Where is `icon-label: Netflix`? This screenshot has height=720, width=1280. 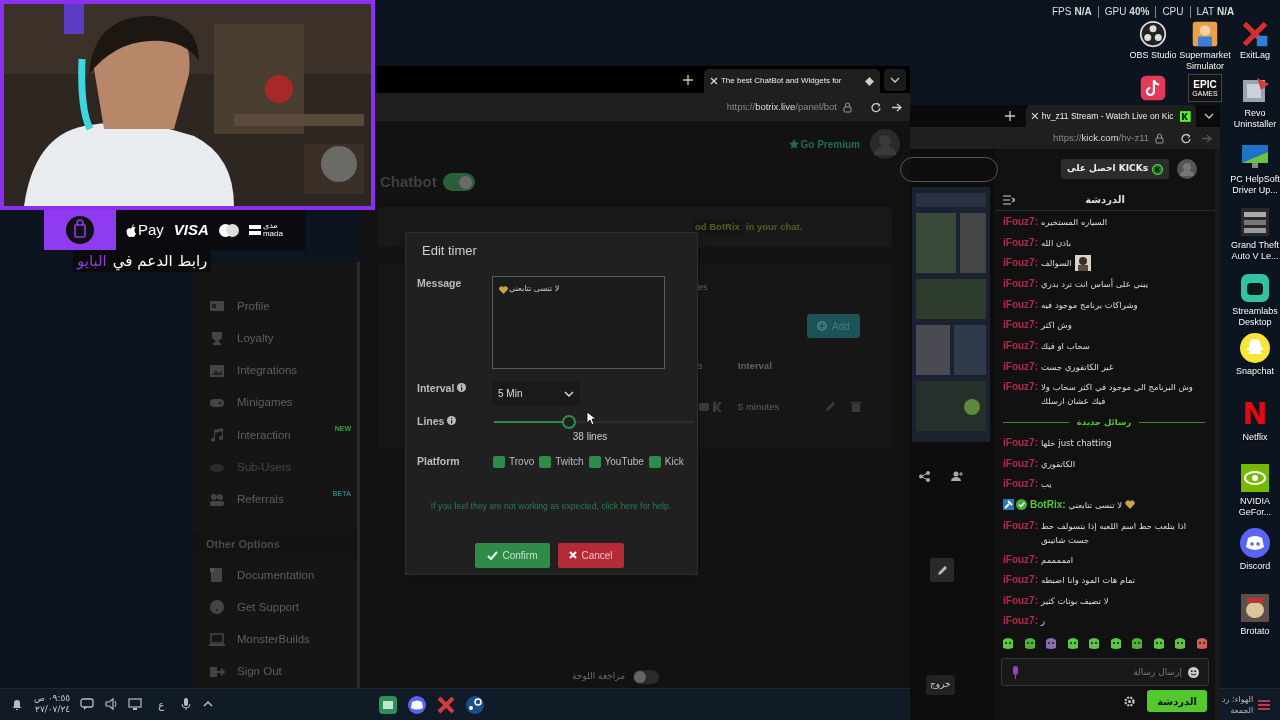
icon-label: Netflix is located at coordinates (1255, 437).